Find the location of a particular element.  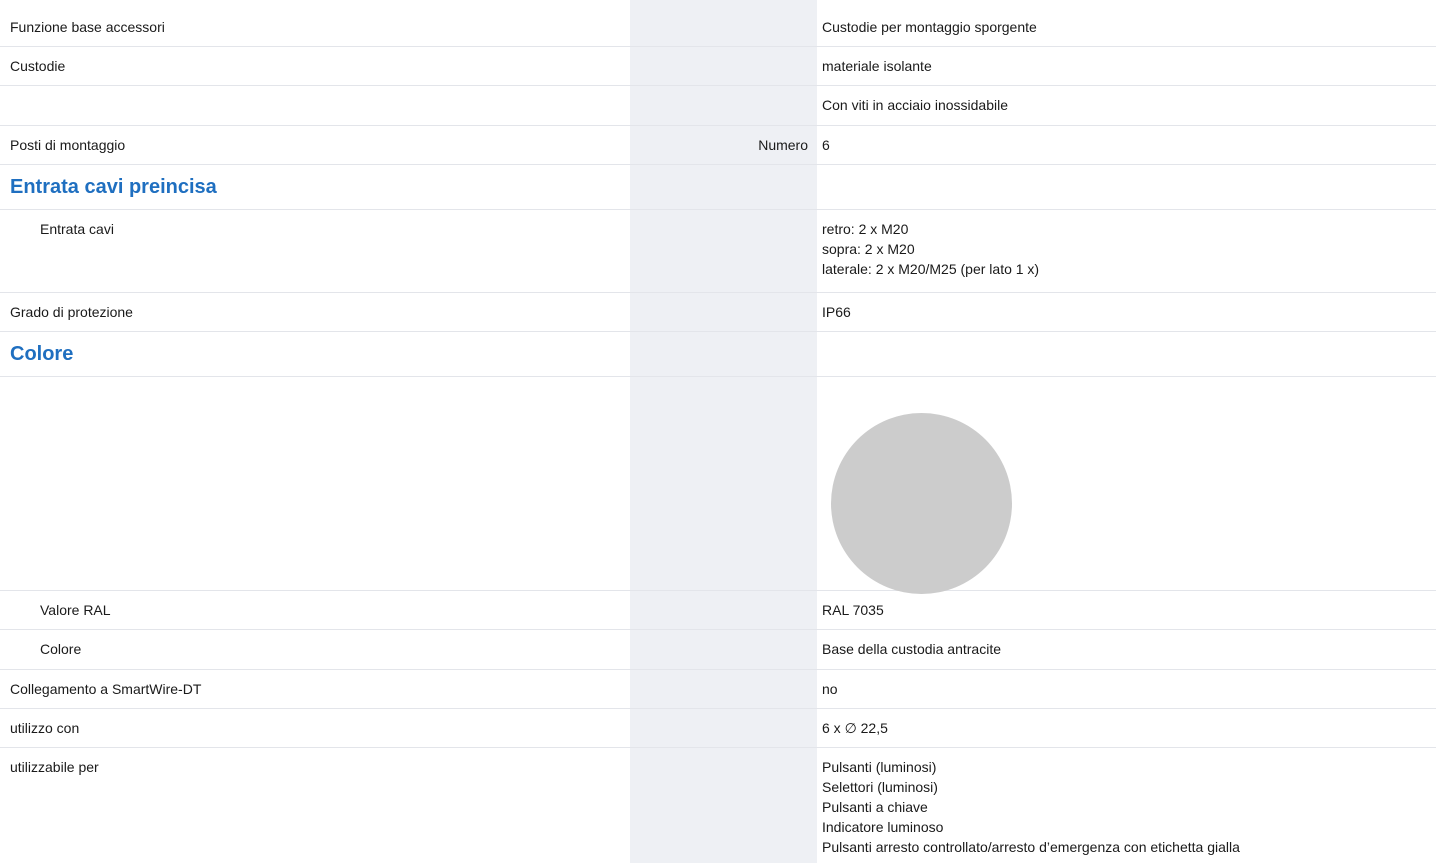

row-label: utilizzo con is located at coordinates (45, 728).